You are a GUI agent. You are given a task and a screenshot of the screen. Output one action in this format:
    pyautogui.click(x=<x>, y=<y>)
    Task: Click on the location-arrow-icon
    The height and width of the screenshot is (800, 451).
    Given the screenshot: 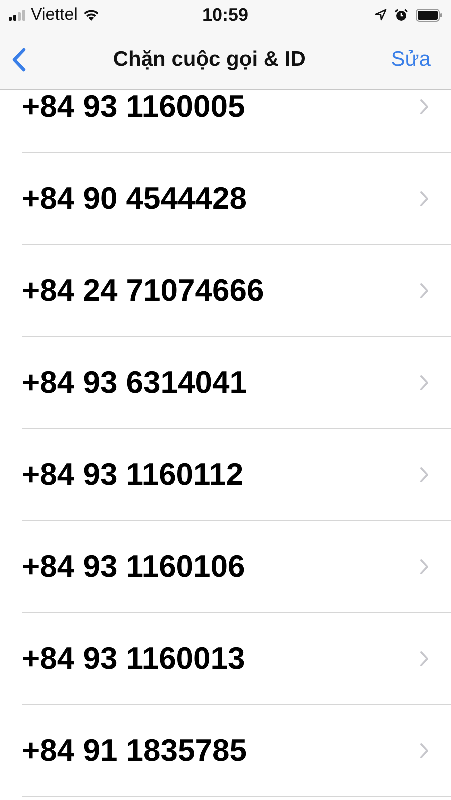 What is the action you would take?
    pyautogui.click(x=381, y=15)
    